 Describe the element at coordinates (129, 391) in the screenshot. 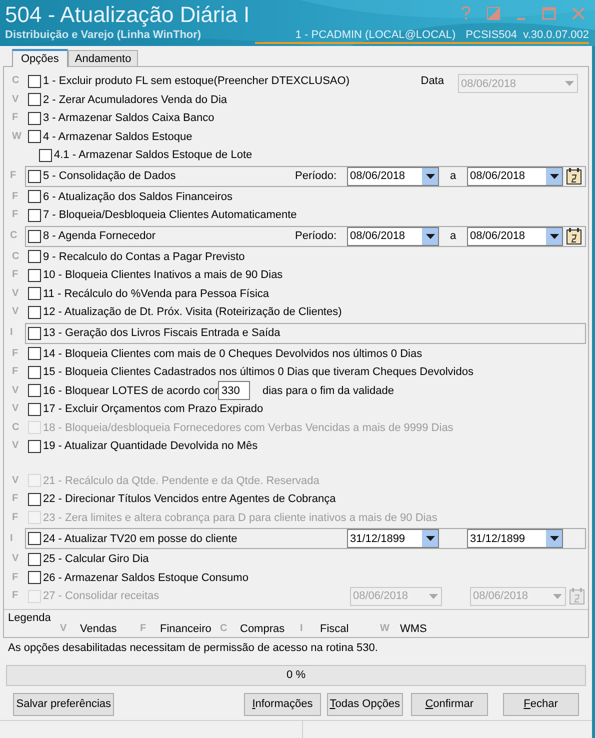

I see `option-label: 16 - Bloquear LOTES de acordo cor` at that location.